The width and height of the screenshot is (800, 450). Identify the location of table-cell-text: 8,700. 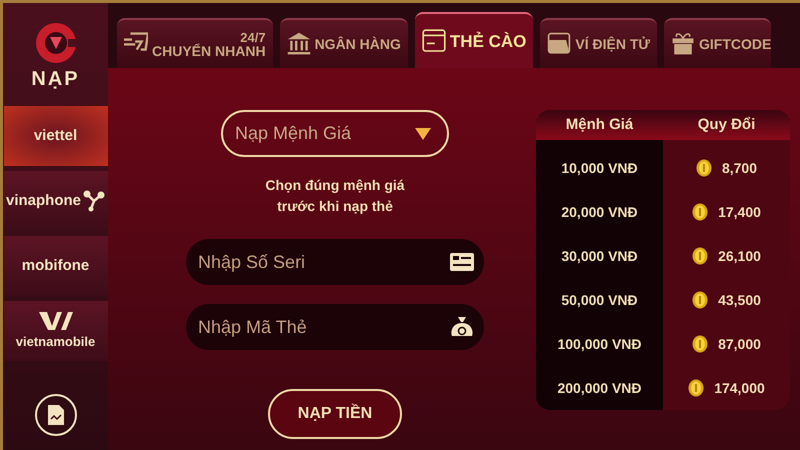
(740, 168).